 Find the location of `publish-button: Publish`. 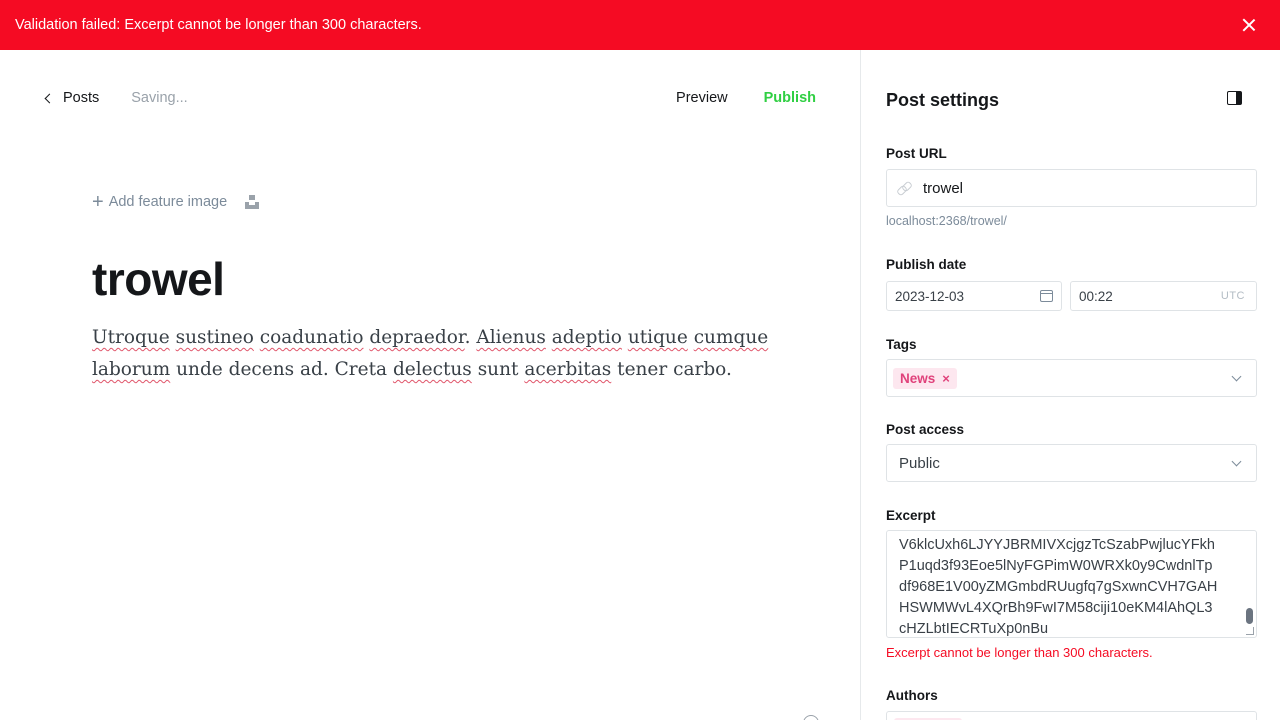

publish-button: Publish is located at coordinates (790, 98).